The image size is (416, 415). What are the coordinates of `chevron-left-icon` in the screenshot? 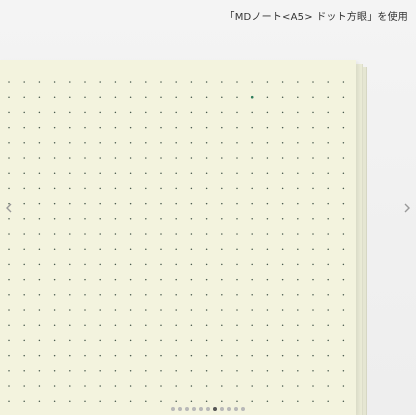 It's located at (9, 208).